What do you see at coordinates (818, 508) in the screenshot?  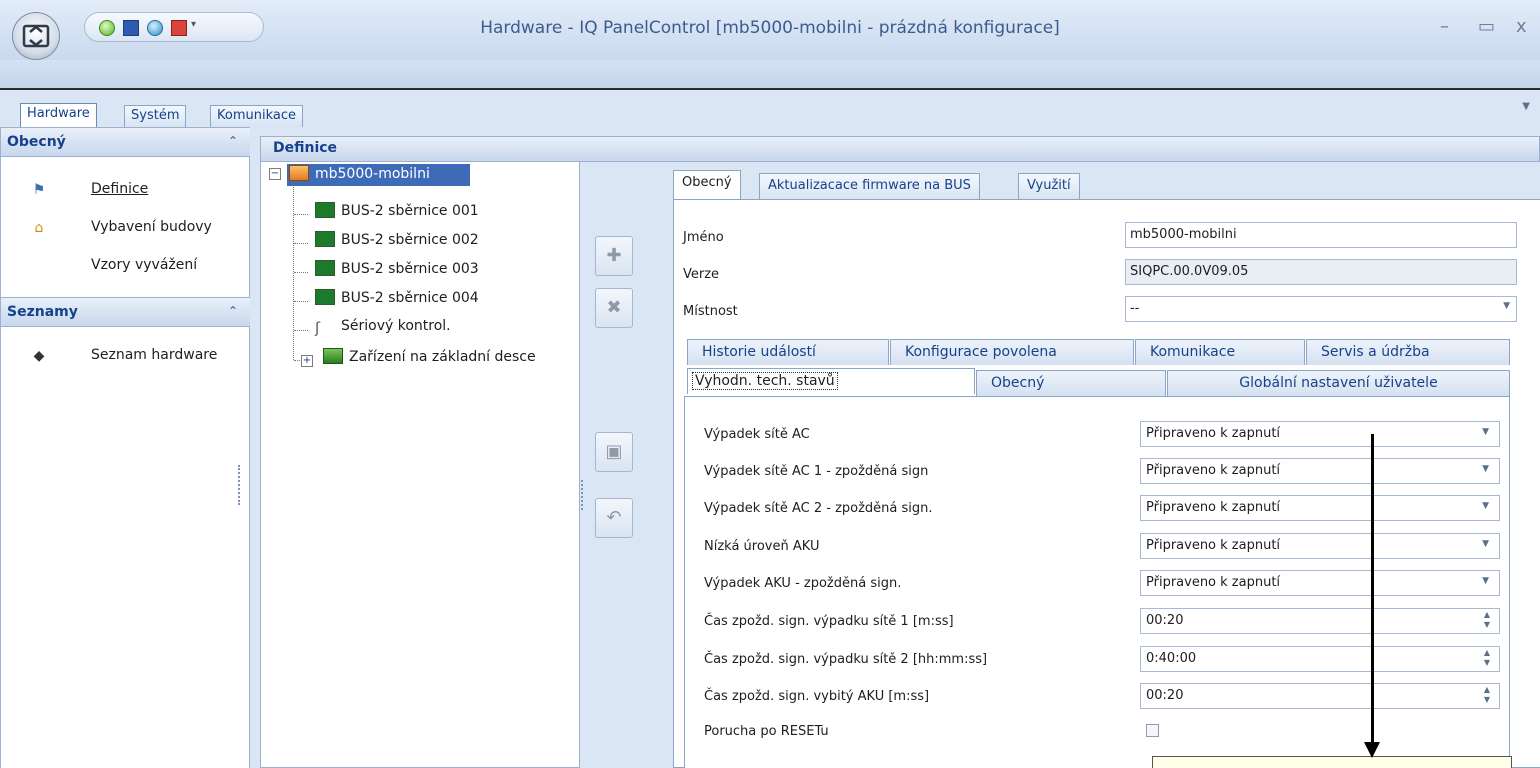 I see `setting-label: Výpadek sítě AC 2 - zpožděná sign.` at bounding box center [818, 508].